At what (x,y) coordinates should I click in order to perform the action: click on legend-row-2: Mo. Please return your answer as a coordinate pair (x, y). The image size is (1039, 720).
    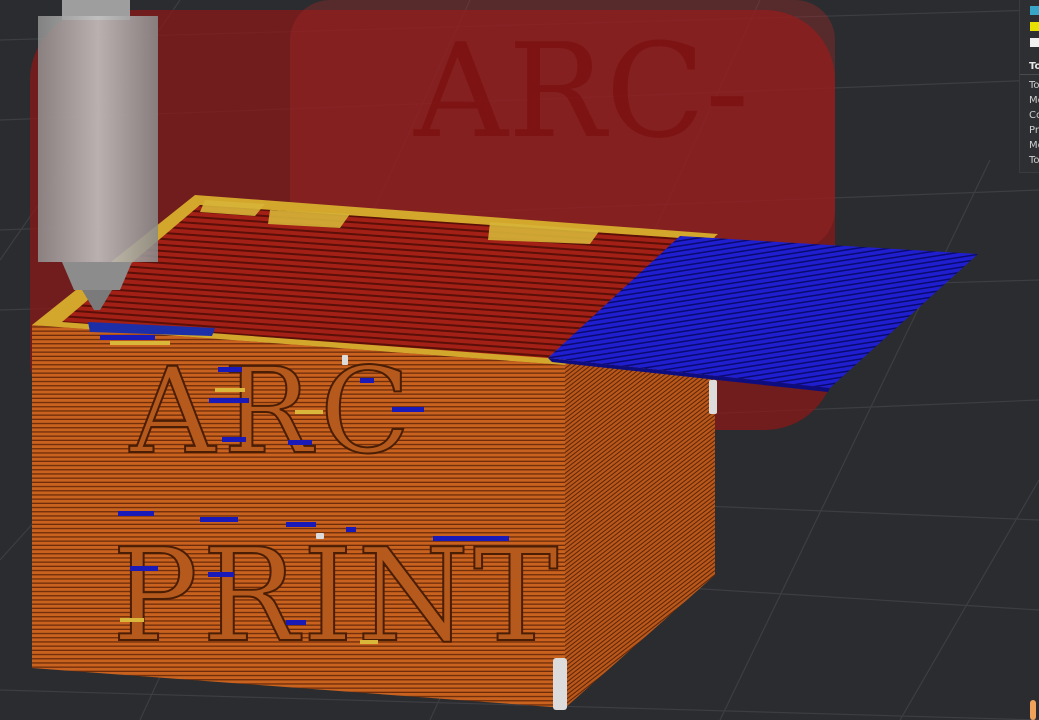
    Looking at the image, I should click on (1034, 100).